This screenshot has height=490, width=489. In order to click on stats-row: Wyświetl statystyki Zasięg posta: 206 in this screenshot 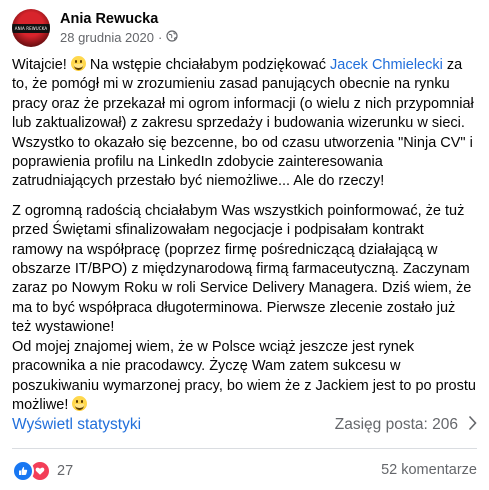, I will do `click(244, 425)`.